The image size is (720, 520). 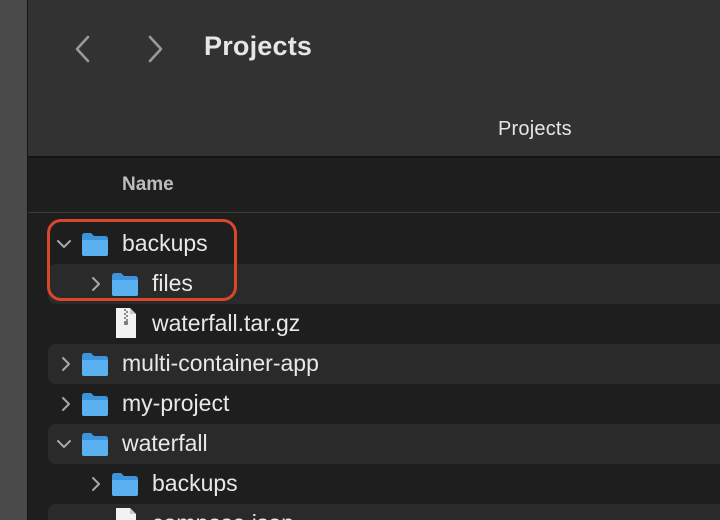 I want to click on item-name: waterfall.tar.gz, so click(x=226, y=323).